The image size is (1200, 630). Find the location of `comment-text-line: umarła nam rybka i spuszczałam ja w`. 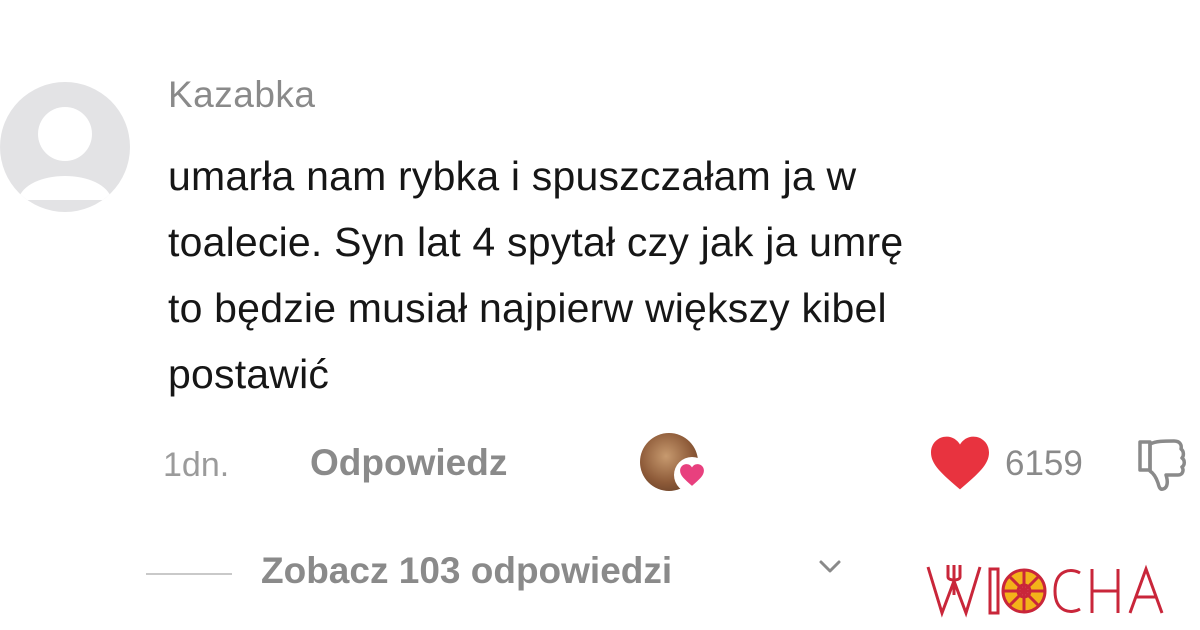

comment-text-line: umarła nam rybka i spuszczałam ja w is located at coordinates (512, 176).